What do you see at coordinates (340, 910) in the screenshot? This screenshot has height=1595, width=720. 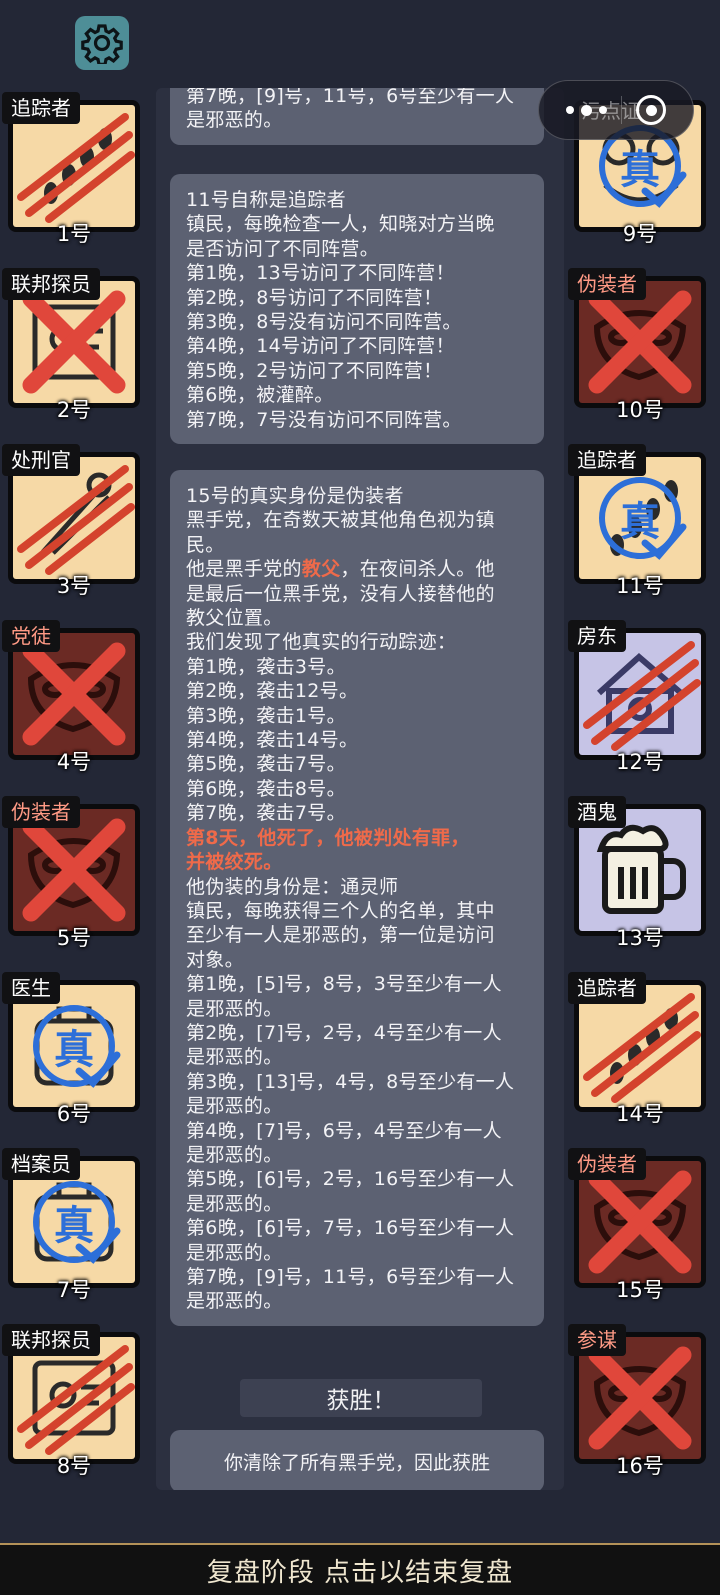 I see `log-line: 镇民，每晚获得三个人的名单，其中` at bounding box center [340, 910].